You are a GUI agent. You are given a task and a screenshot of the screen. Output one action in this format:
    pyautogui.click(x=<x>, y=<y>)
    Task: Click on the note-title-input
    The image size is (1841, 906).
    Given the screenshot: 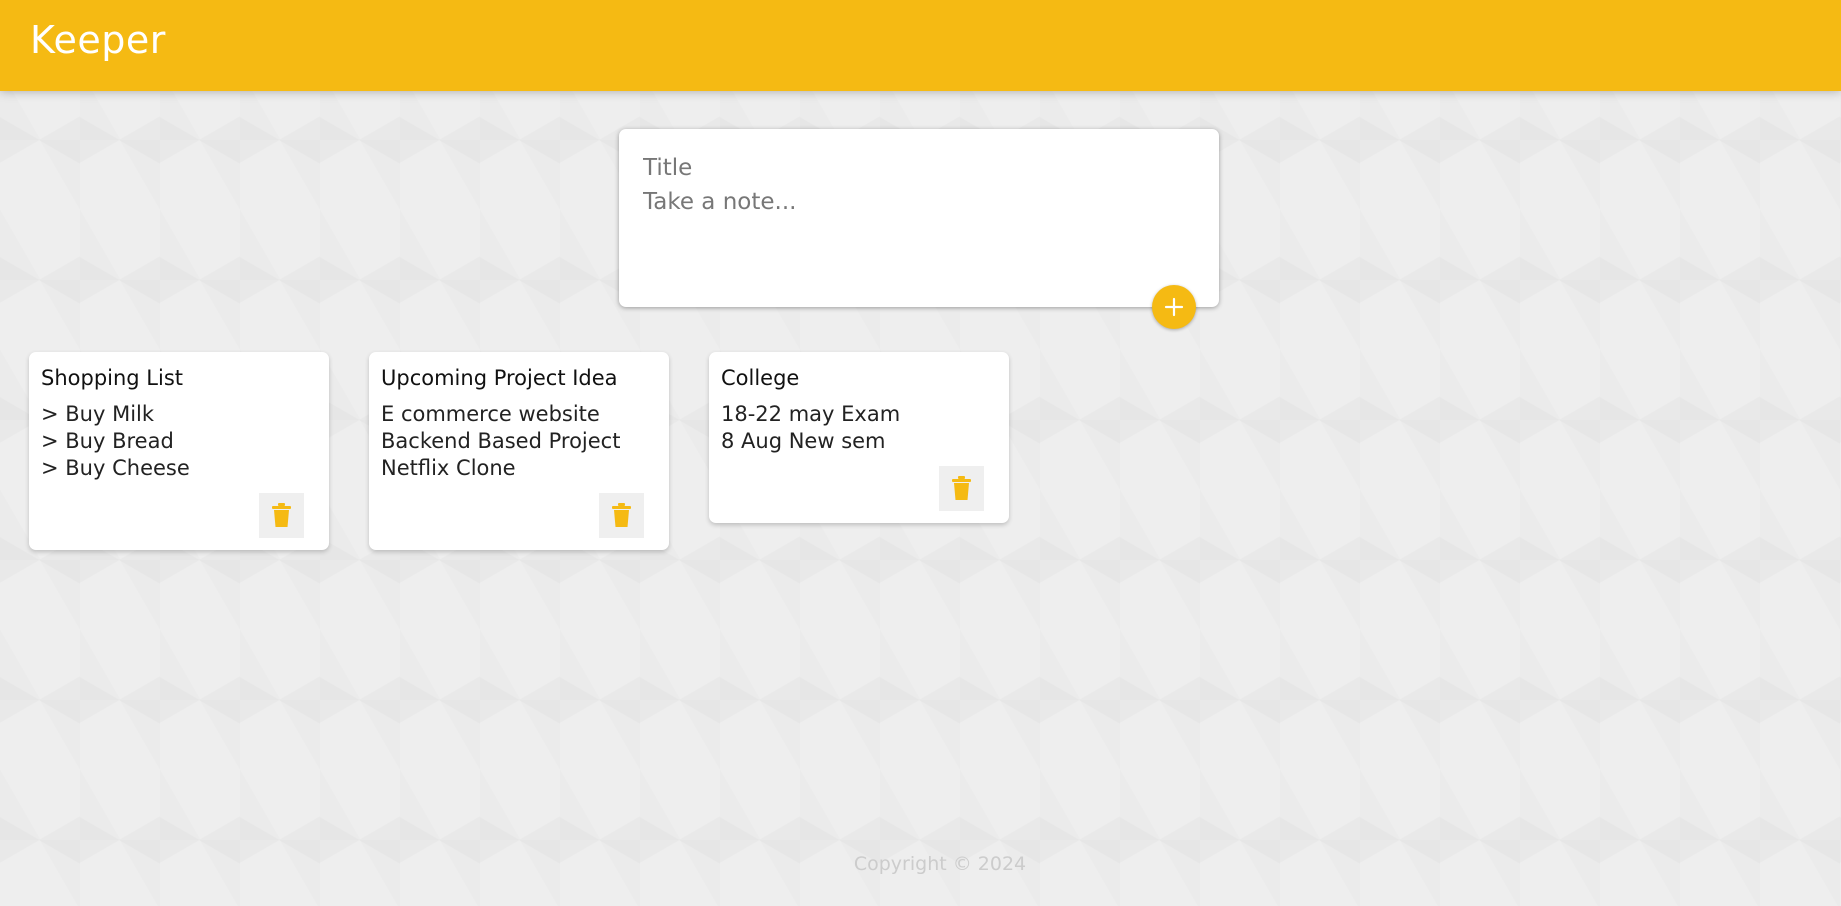 What is the action you would take?
    pyautogui.click(x=918, y=168)
    